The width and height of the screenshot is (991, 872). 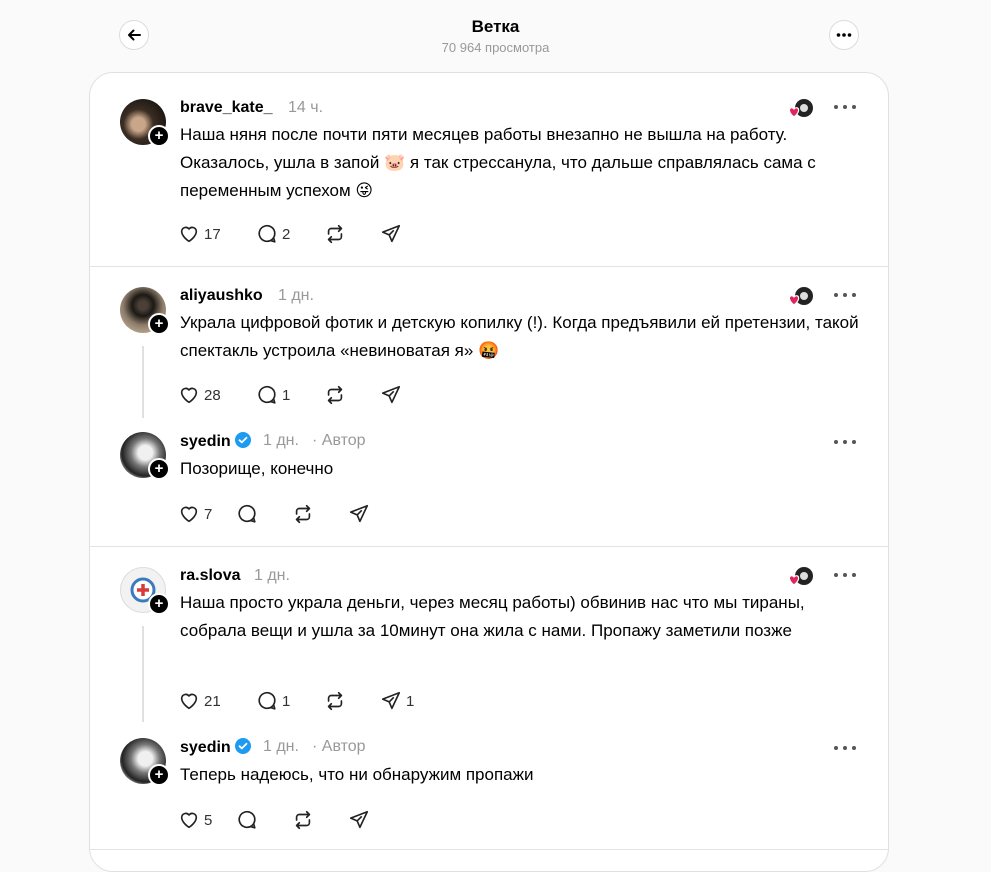 I want to click on ellipsis-icon, so click(x=844, y=35).